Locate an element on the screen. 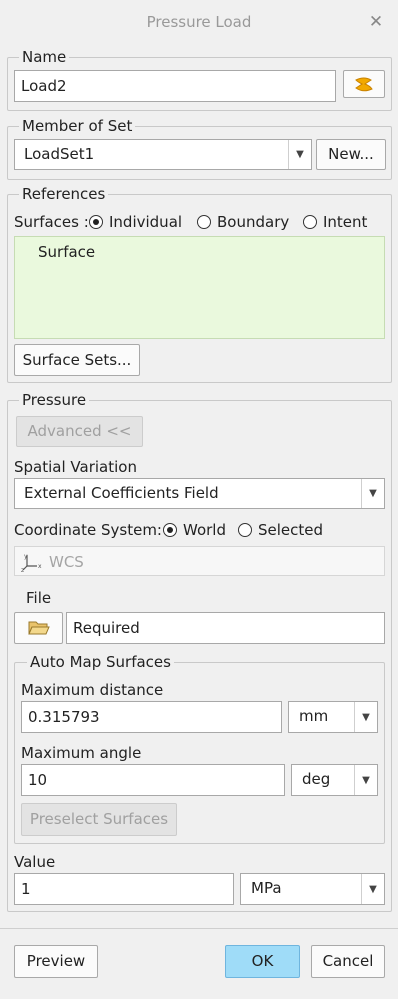 The height and width of the screenshot is (999, 398). coordinate-axes-icon: y x z is located at coordinates (31, 562).